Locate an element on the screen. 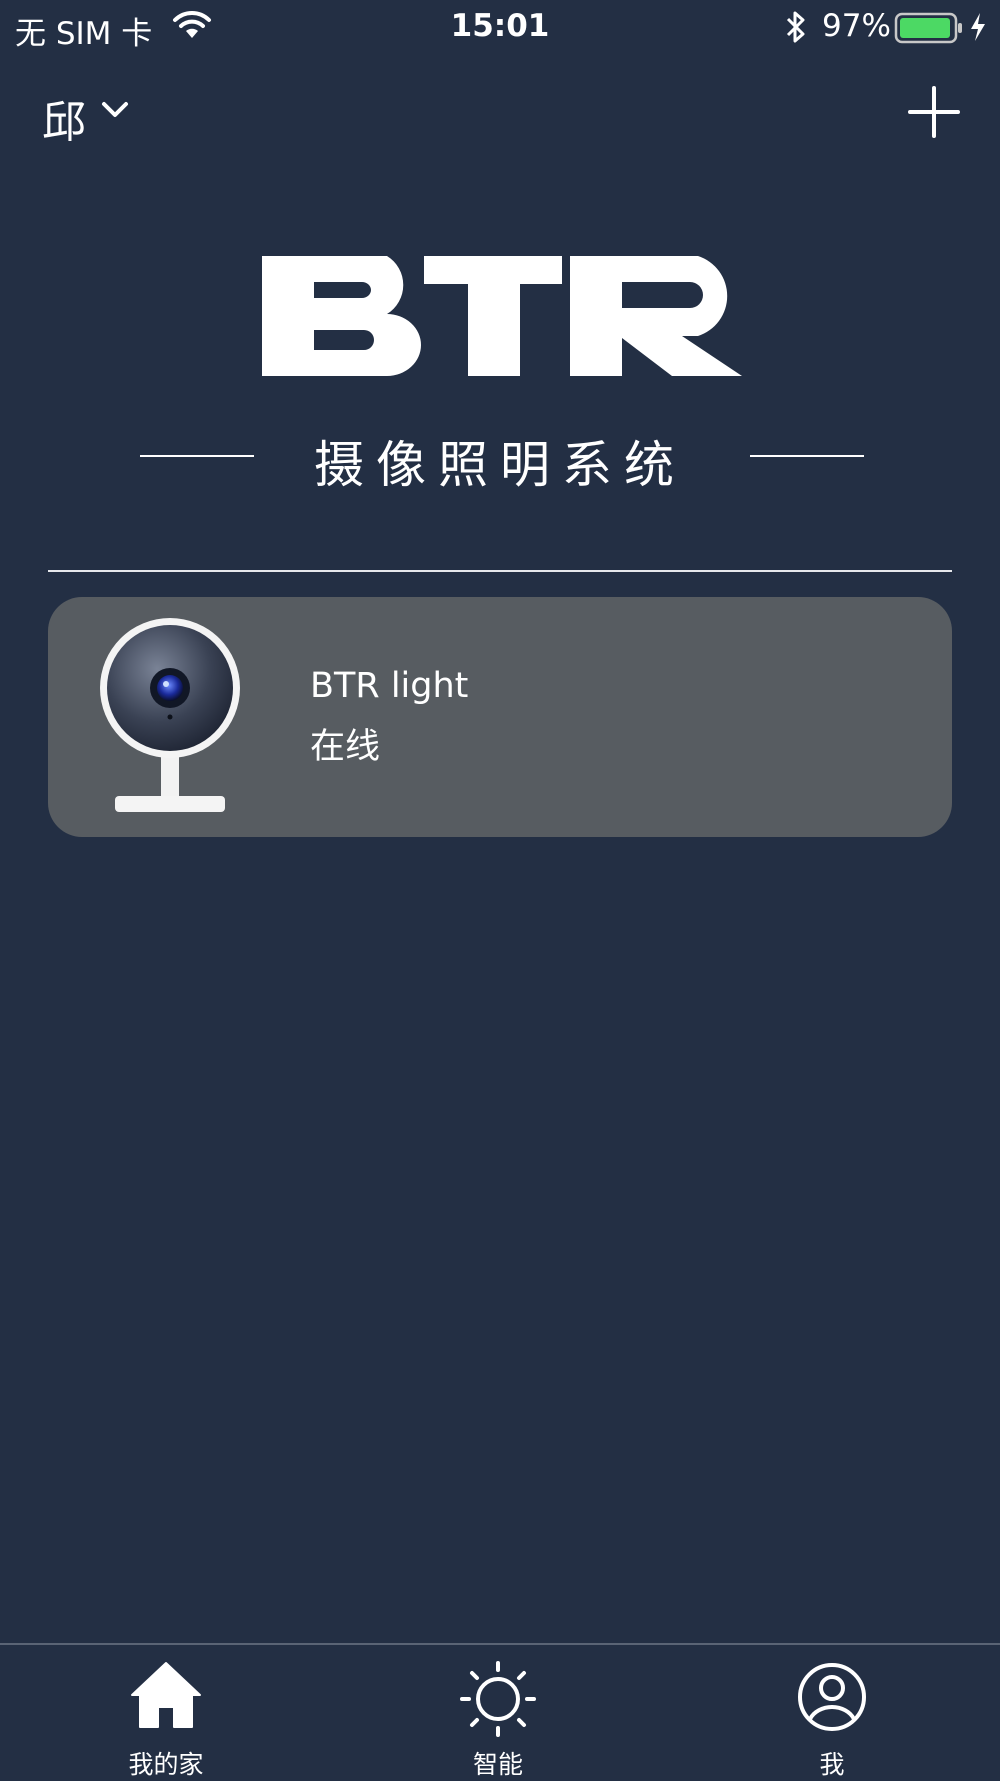  user-icon is located at coordinates (832, 1697).